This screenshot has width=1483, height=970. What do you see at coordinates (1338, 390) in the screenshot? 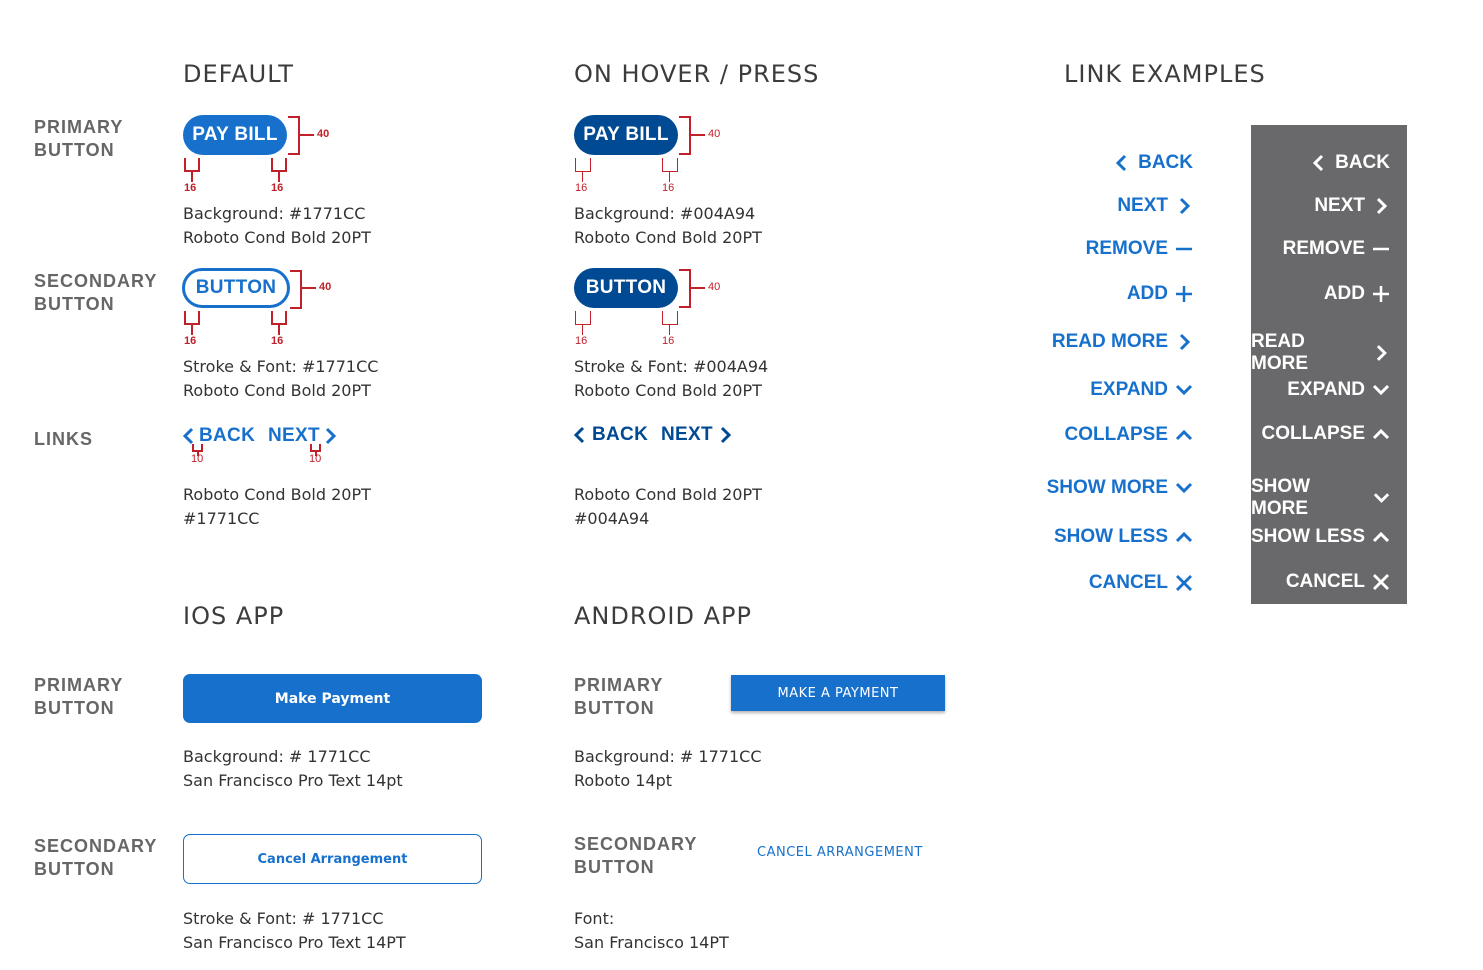
I see `link-example-expand-reversed: EXPAND` at bounding box center [1338, 390].